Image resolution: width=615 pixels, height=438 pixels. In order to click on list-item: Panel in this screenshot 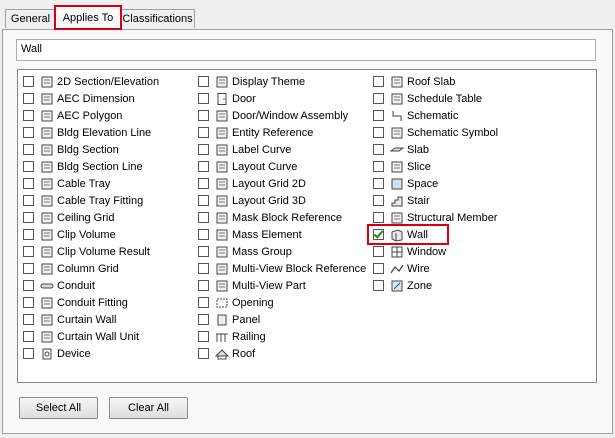, I will do `click(282, 319)`.